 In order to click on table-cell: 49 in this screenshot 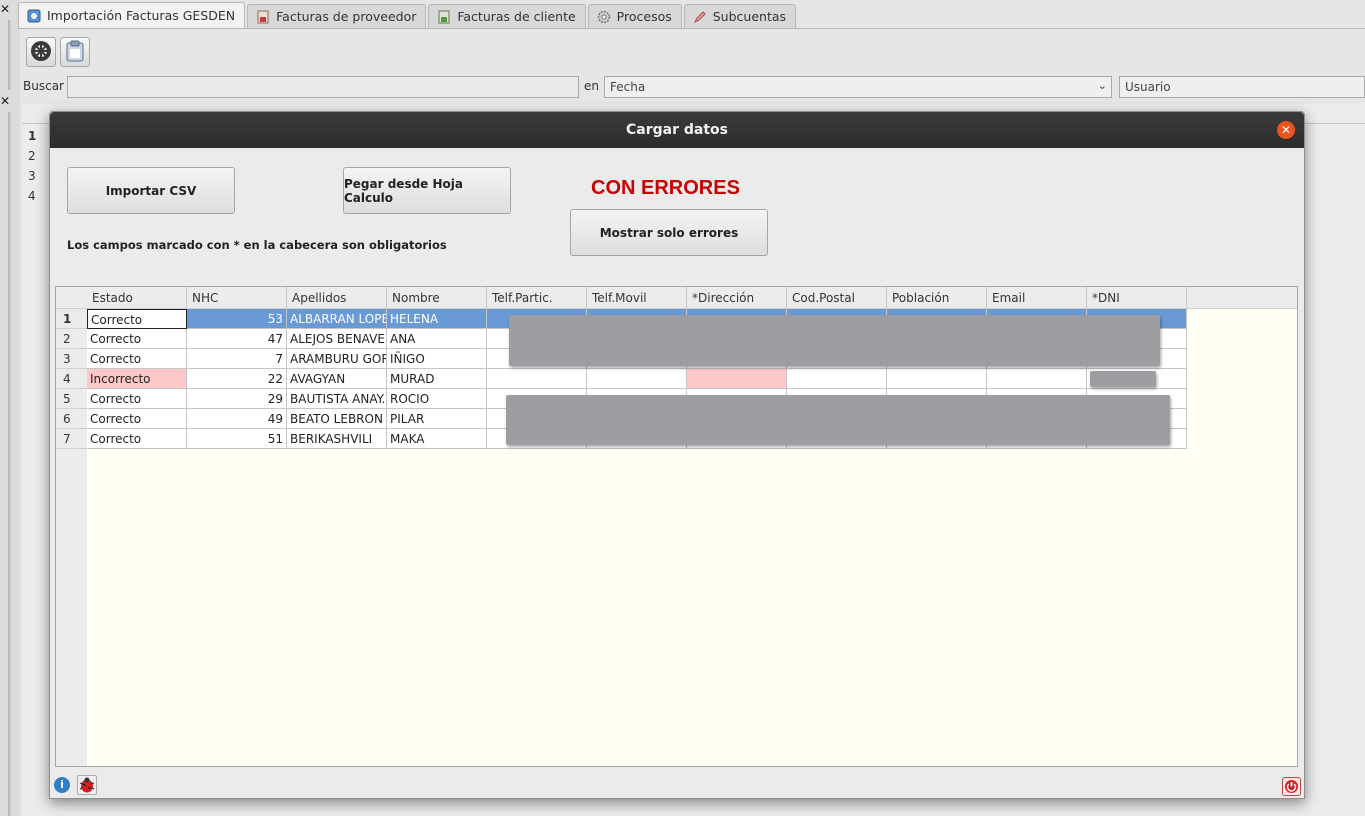, I will do `click(237, 419)`.